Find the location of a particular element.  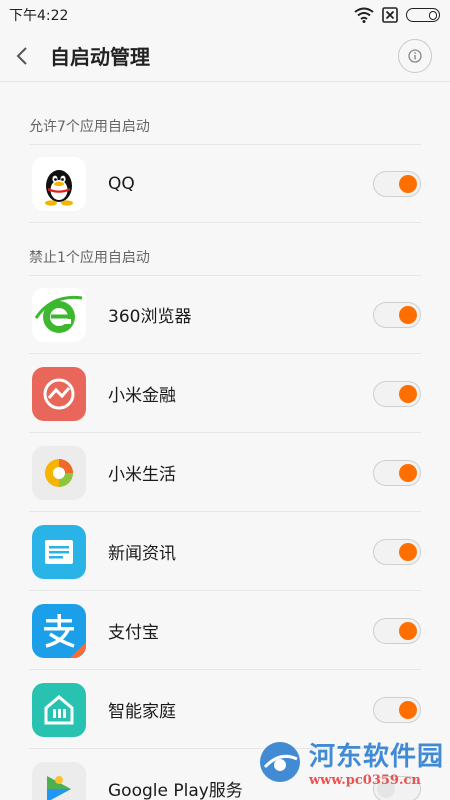

smart-home-icon is located at coordinates (59, 709).